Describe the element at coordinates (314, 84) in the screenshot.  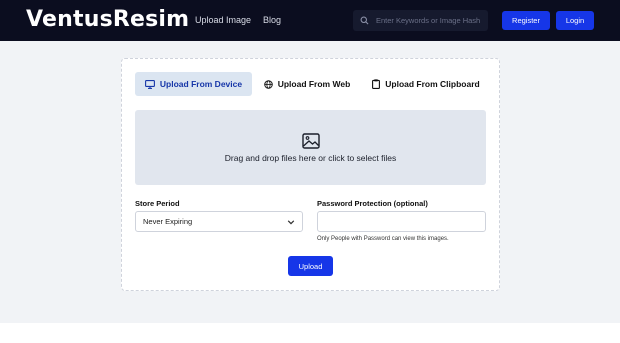
I see `tab-label: Upload From Web` at that location.